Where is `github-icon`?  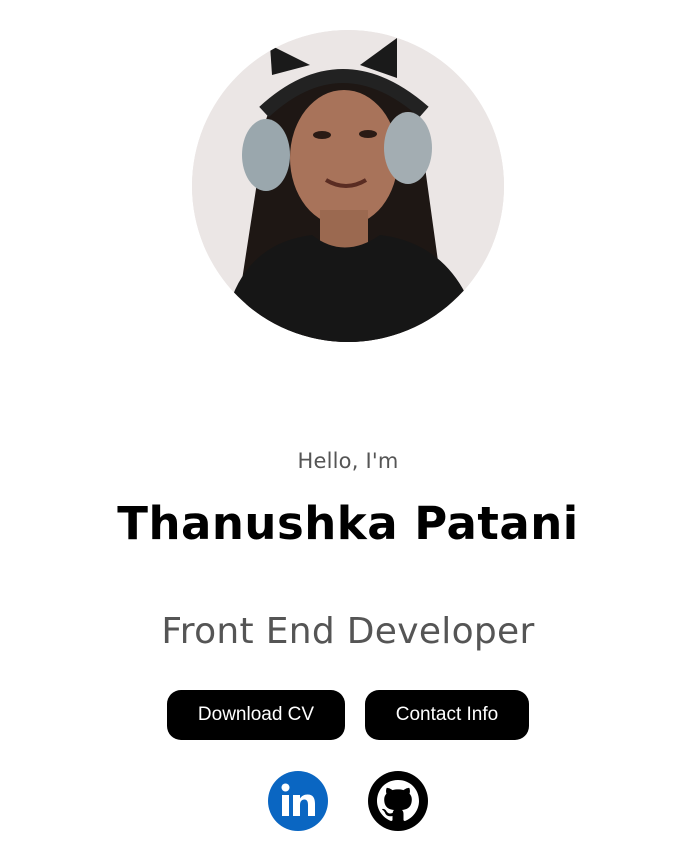
github-icon is located at coordinates (398, 801).